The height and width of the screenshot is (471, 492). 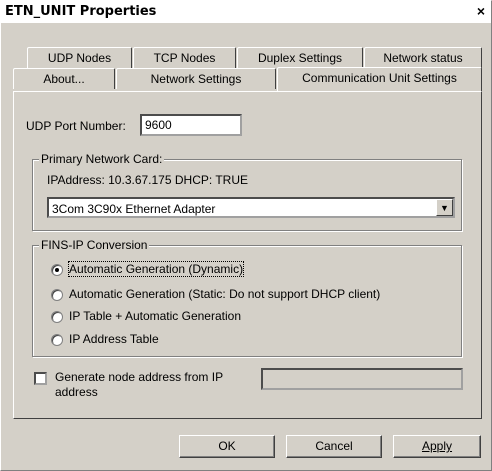 What do you see at coordinates (423, 57) in the screenshot?
I see `tab-network-status: Network status` at bounding box center [423, 57].